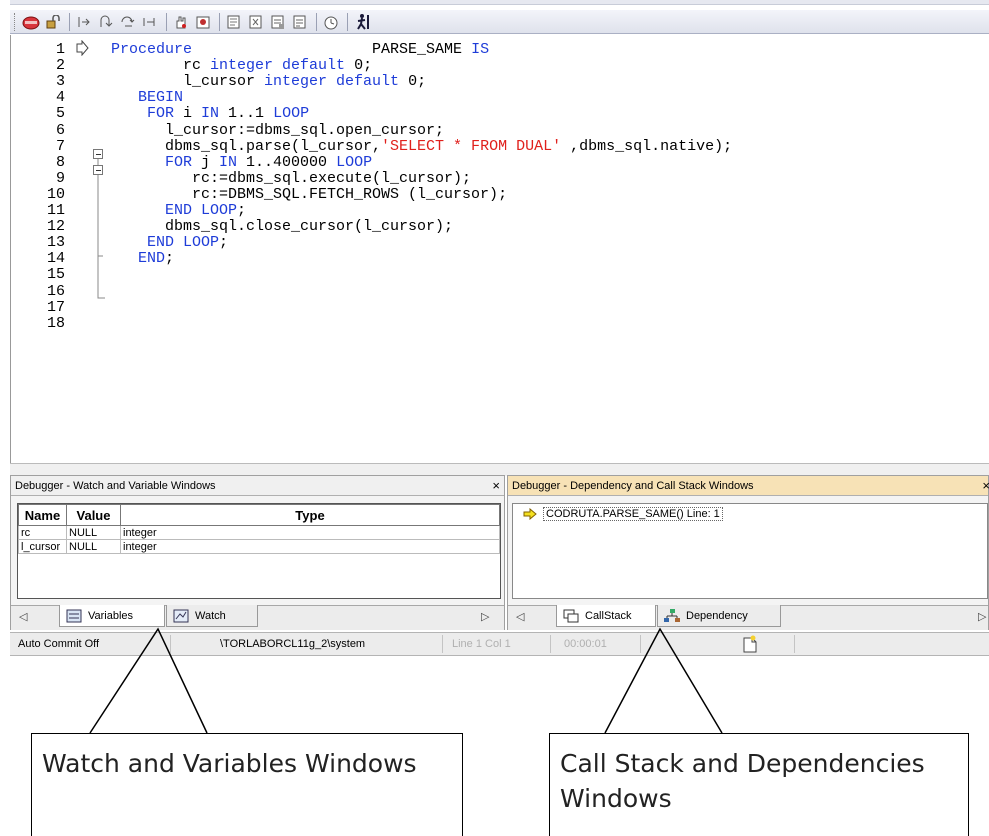 Image resolution: width=989 pixels, height=836 pixels. Describe the element at coordinates (406, 680) in the screenshot. I see `callout-pointer-lines` at that location.